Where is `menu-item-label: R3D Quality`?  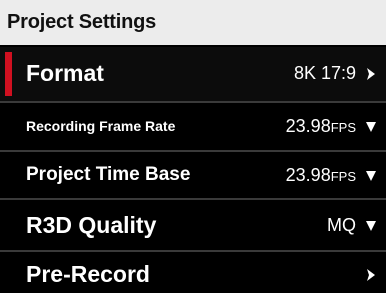
menu-item-label: R3D Quality is located at coordinates (91, 225).